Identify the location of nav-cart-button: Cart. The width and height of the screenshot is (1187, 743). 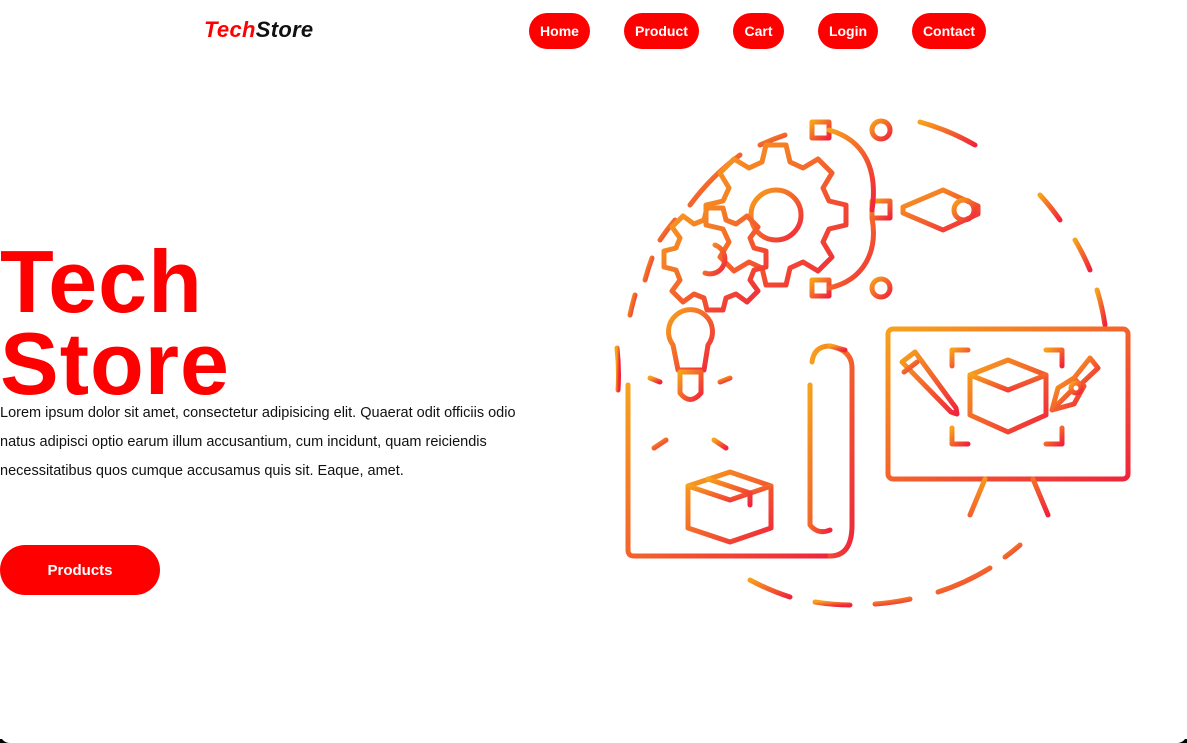
(758, 31).